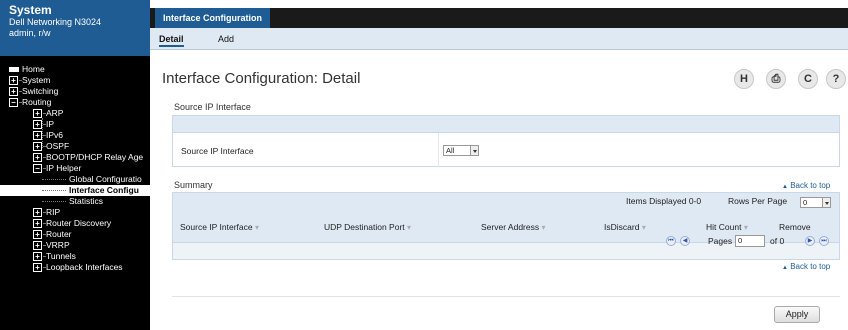 This screenshot has width=848, height=330. Describe the element at coordinates (75, 234) in the screenshot. I see `sidebar-item-router: + Router` at that location.